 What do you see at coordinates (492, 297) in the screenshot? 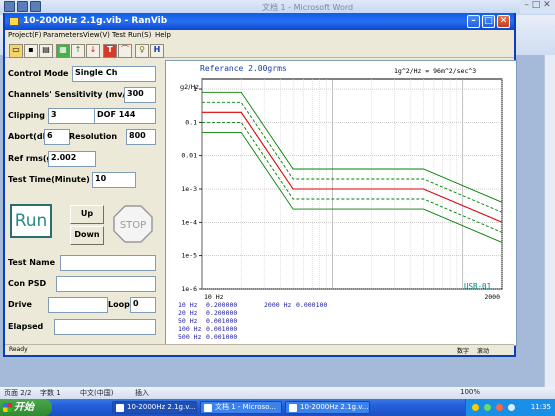
I see `x-tick-label-max: 2000` at bounding box center [492, 297].